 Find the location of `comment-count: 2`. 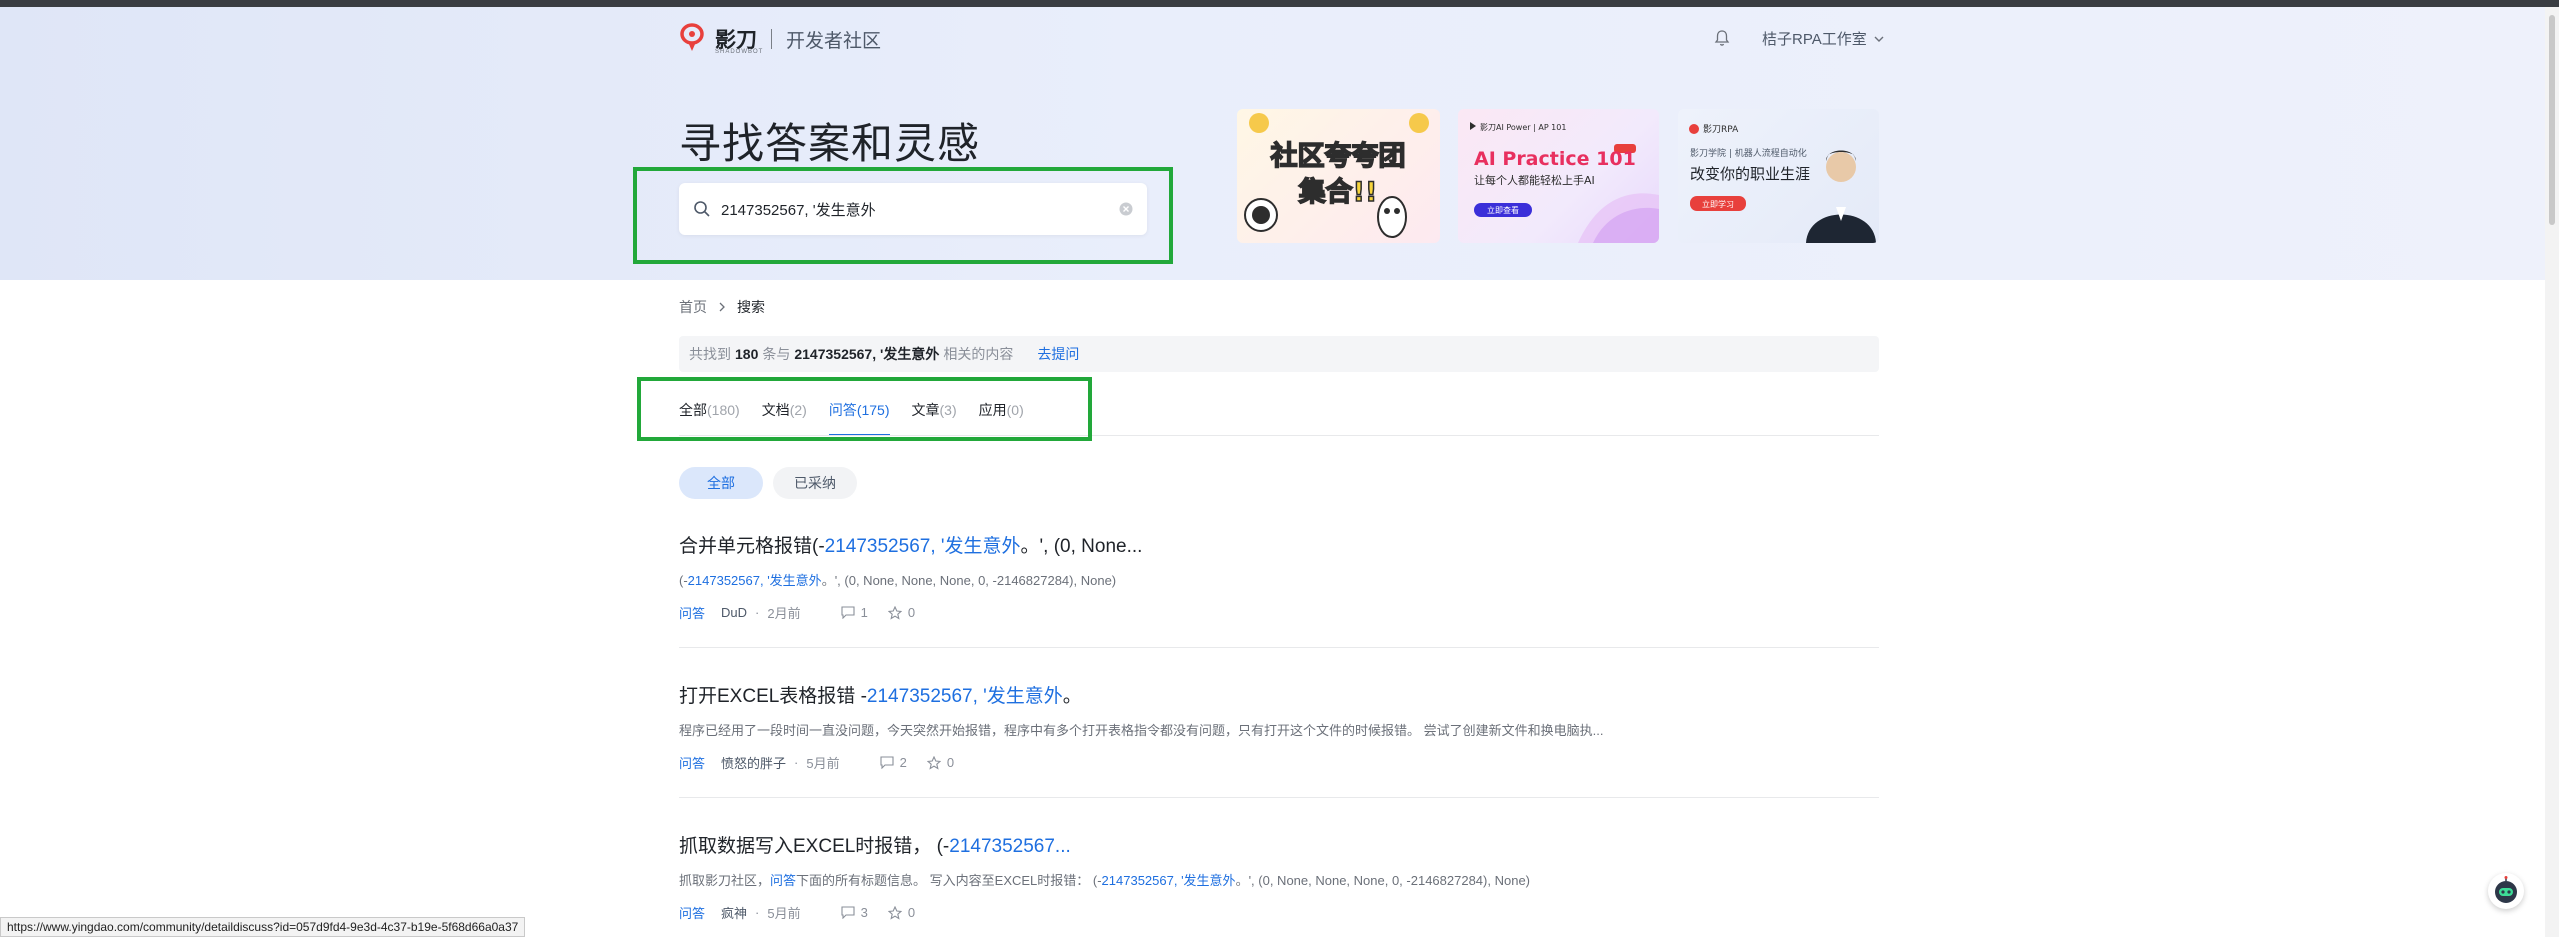

comment-count: 2 is located at coordinates (893, 762).